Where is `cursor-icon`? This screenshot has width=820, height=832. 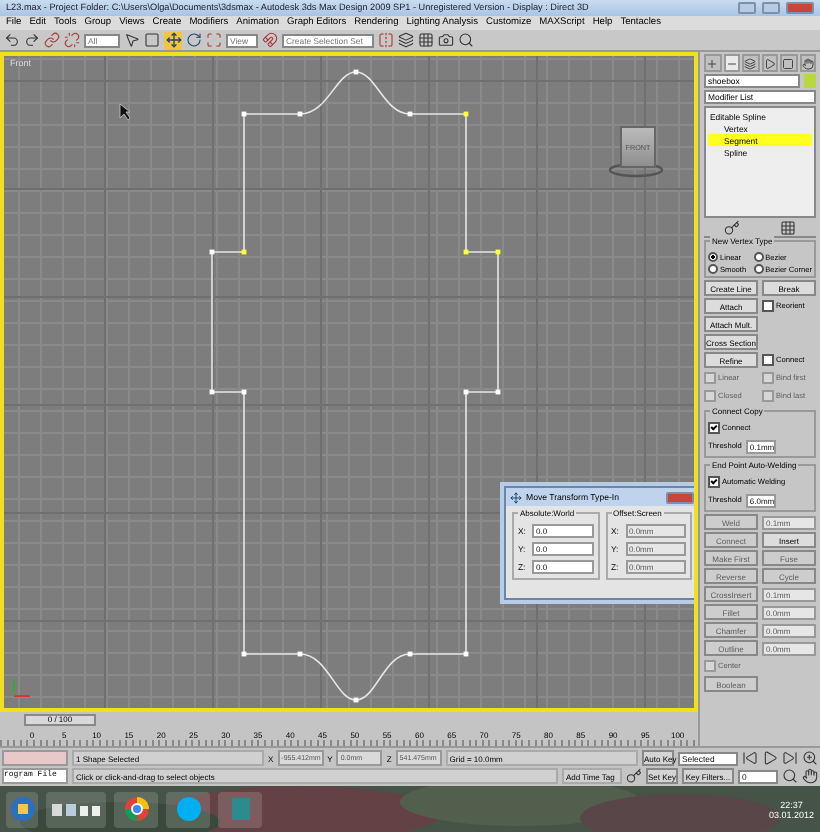
cursor-icon is located at coordinates (125, 113).